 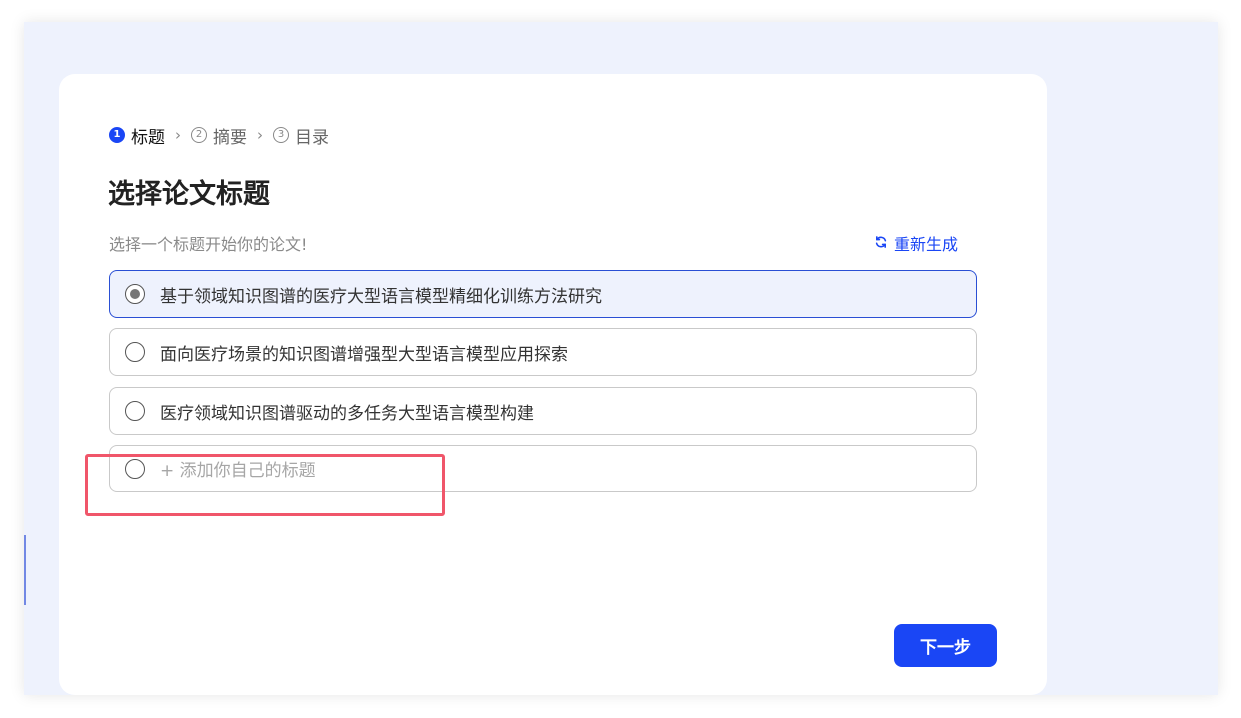 I want to click on step-title: 1 标题, so click(x=137, y=135).